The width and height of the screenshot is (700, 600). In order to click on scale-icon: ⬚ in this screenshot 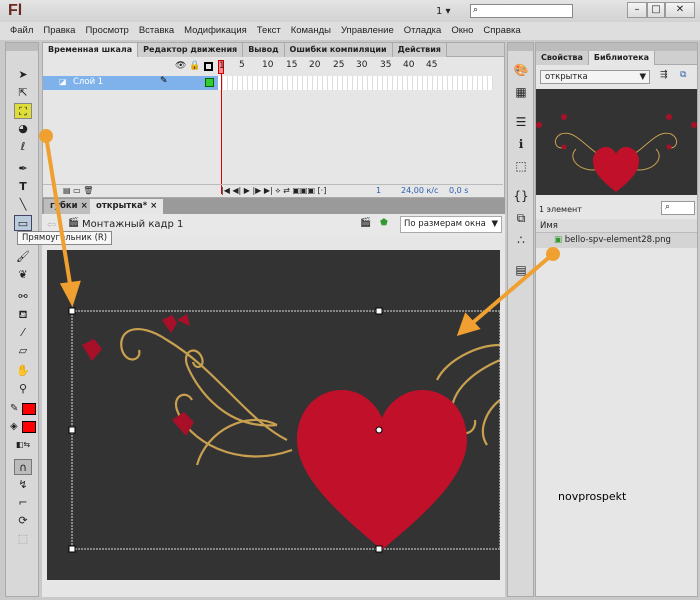, I will do `click(23, 539)`.